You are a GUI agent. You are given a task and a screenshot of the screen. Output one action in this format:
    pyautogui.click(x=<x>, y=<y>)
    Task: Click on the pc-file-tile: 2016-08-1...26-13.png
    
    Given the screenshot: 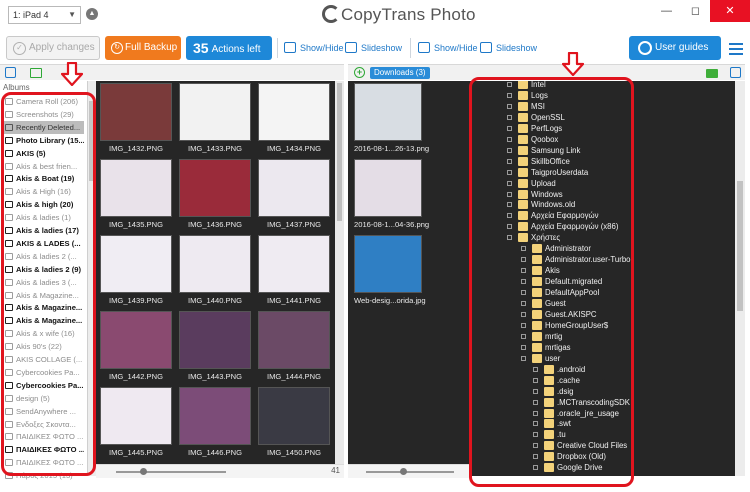 What is the action you would take?
    pyautogui.click(x=392, y=120)
    